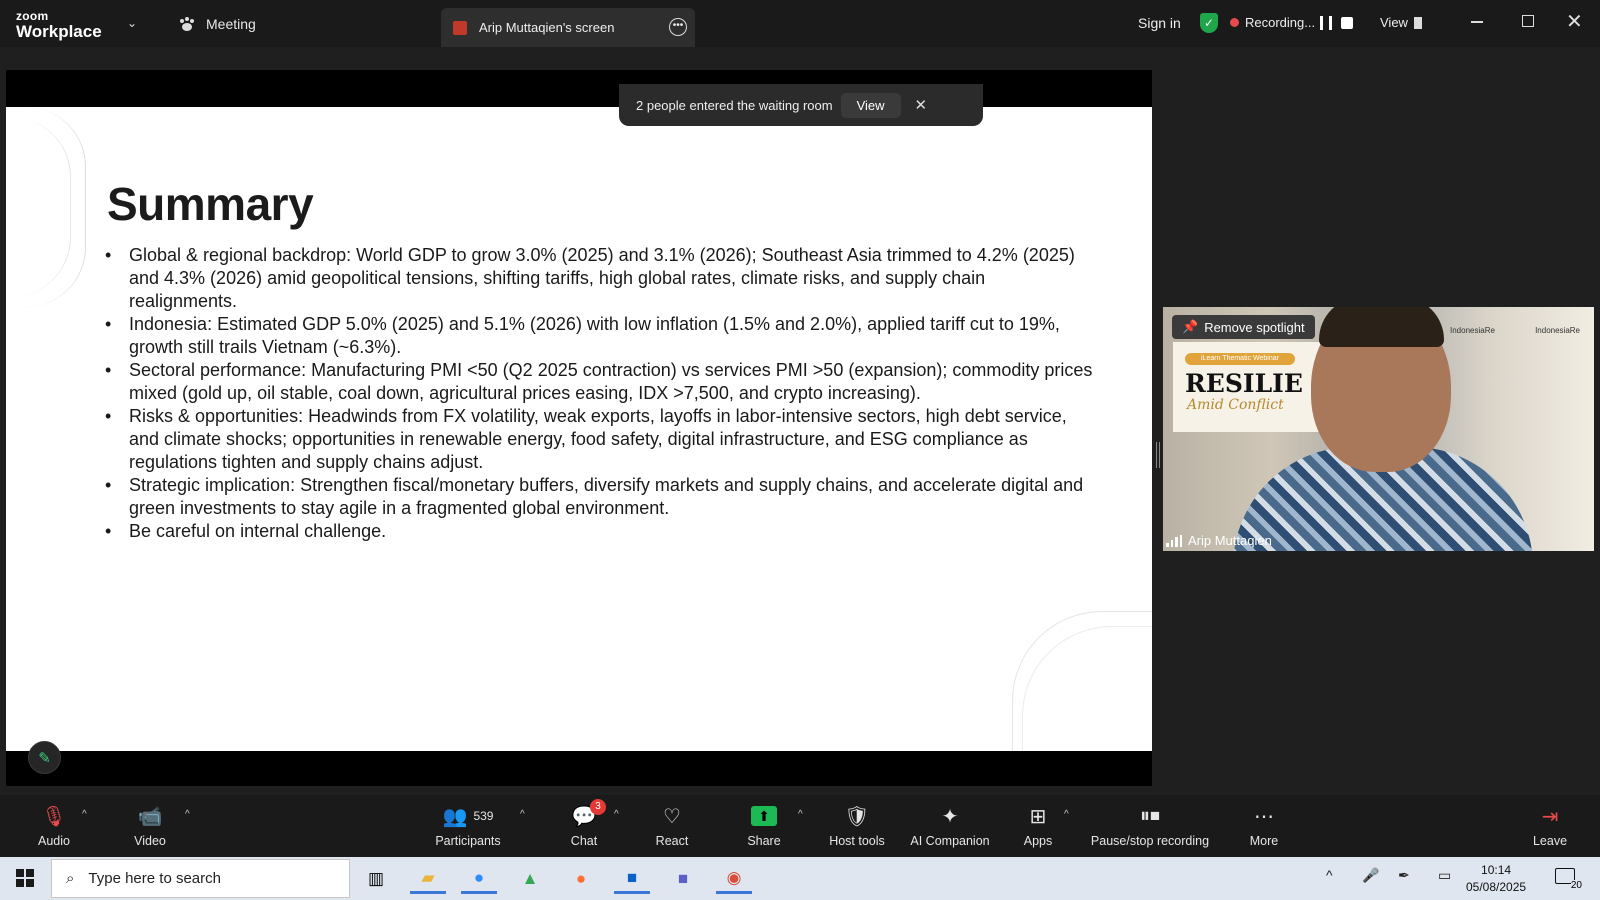  What do you see at coordinates (530, 879) in the screenshot?
I see `google-drive-icon: ▲` at bounding box center [530, 879].